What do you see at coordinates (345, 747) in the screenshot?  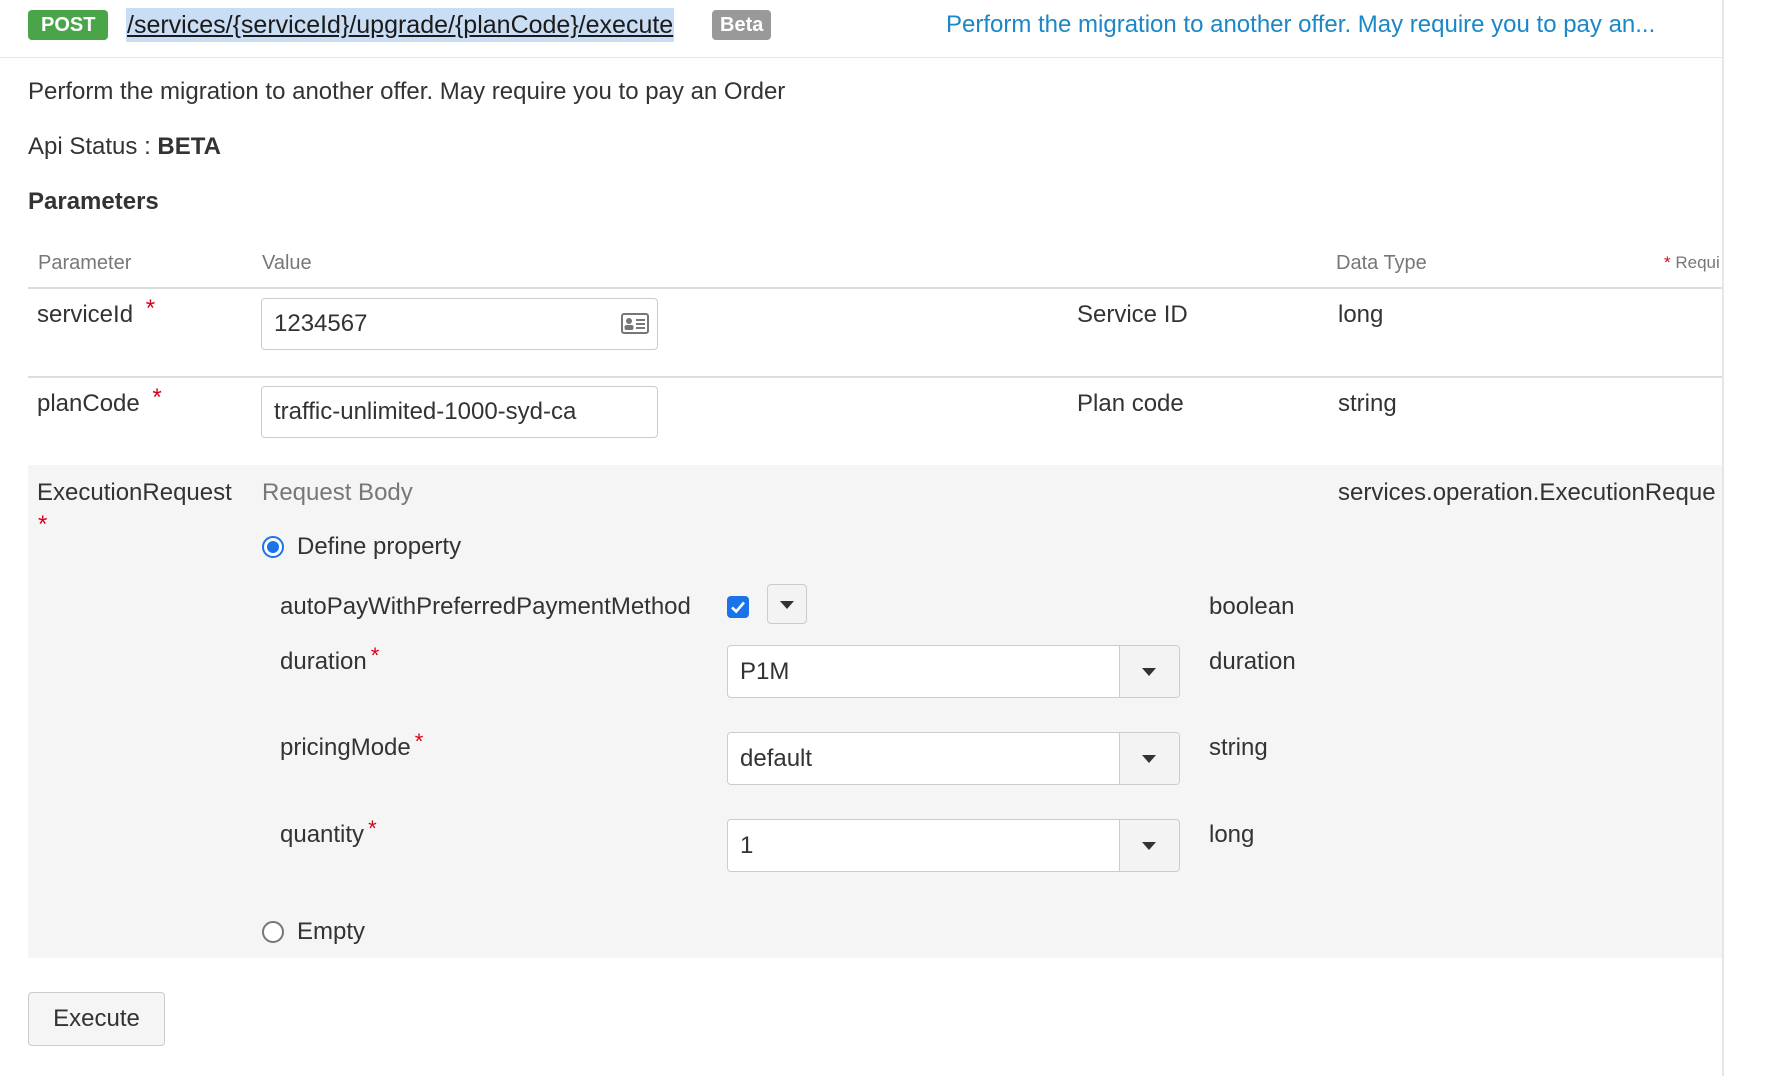 I see `property-name-text: pricingMode` at bounding box center [345, 747].